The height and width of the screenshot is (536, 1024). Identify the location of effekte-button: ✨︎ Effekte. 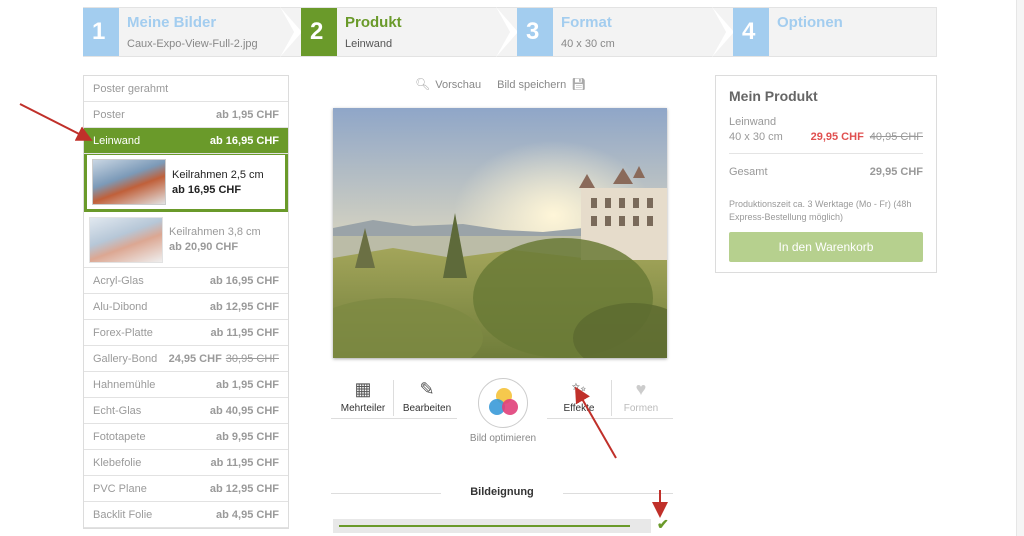
(579, 396).